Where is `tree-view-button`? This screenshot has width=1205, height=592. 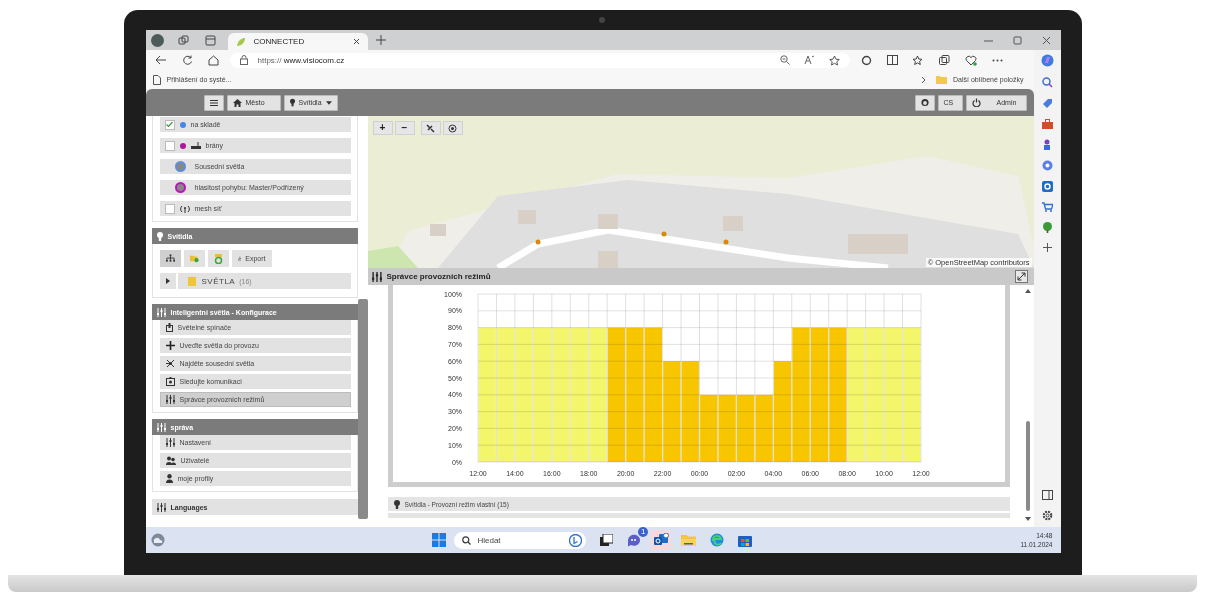 tree-view-button is located at coordinates (170, 258).